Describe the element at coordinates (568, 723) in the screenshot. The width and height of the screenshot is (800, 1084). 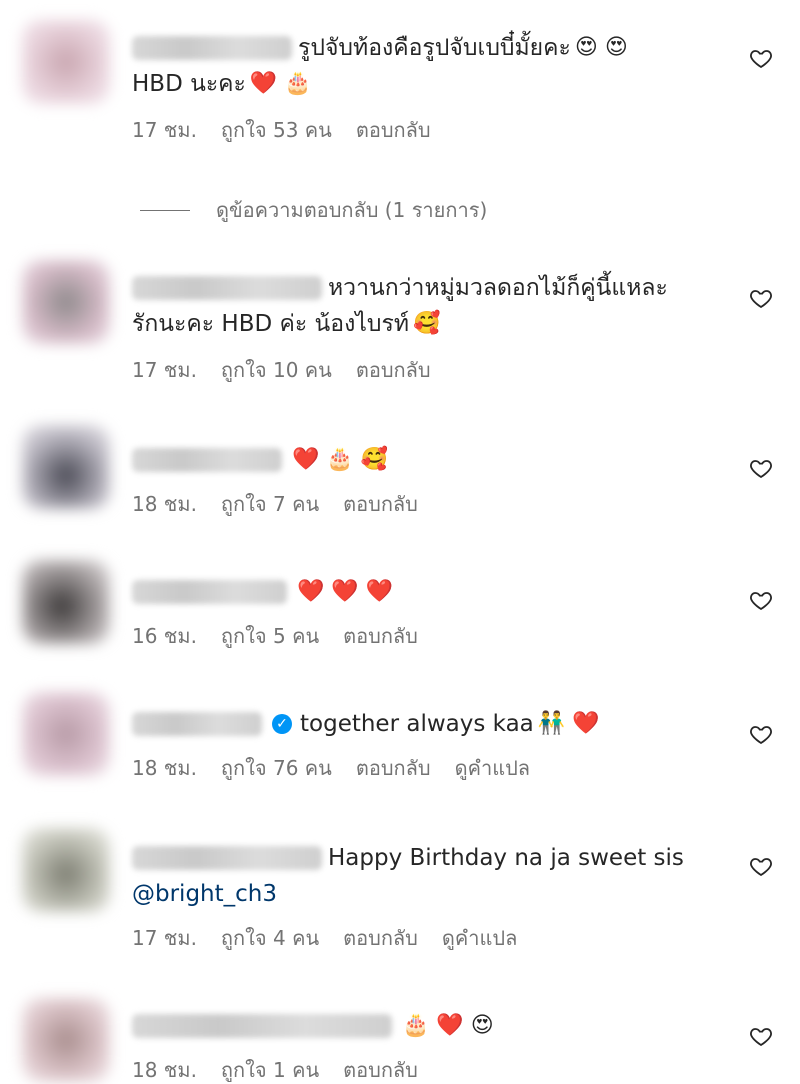
I see `comment-emoji: 👬 ❤️` at that location.